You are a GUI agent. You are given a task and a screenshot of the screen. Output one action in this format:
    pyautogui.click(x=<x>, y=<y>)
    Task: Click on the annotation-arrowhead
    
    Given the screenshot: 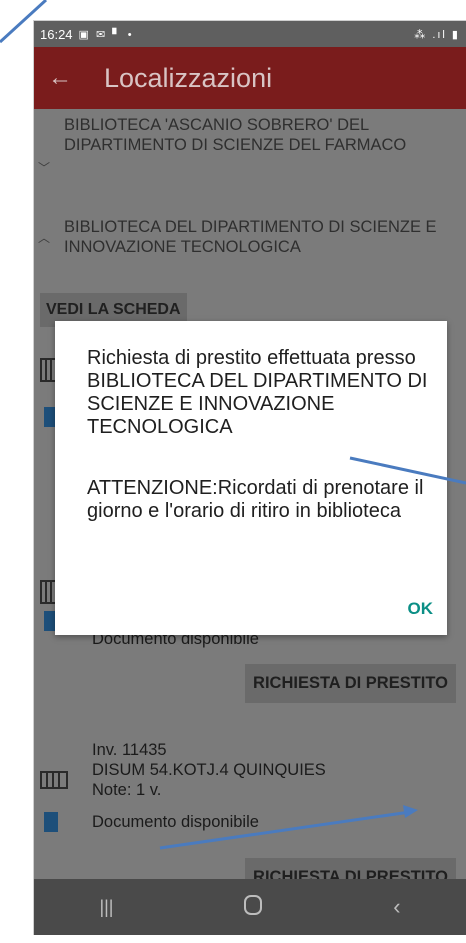 What is the action you would take?
    pyautogui.click(x=410, y=811)
    